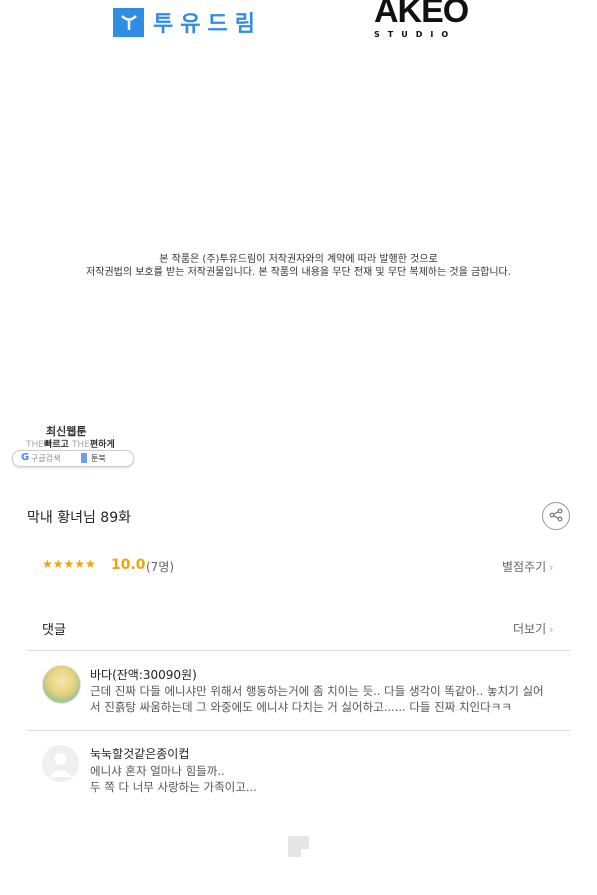 The width and height of the screenshot is (597, 895). Describe the element at coordinates (128, 565) in the screenshot. I see `rating-score: 10.0` at that location.